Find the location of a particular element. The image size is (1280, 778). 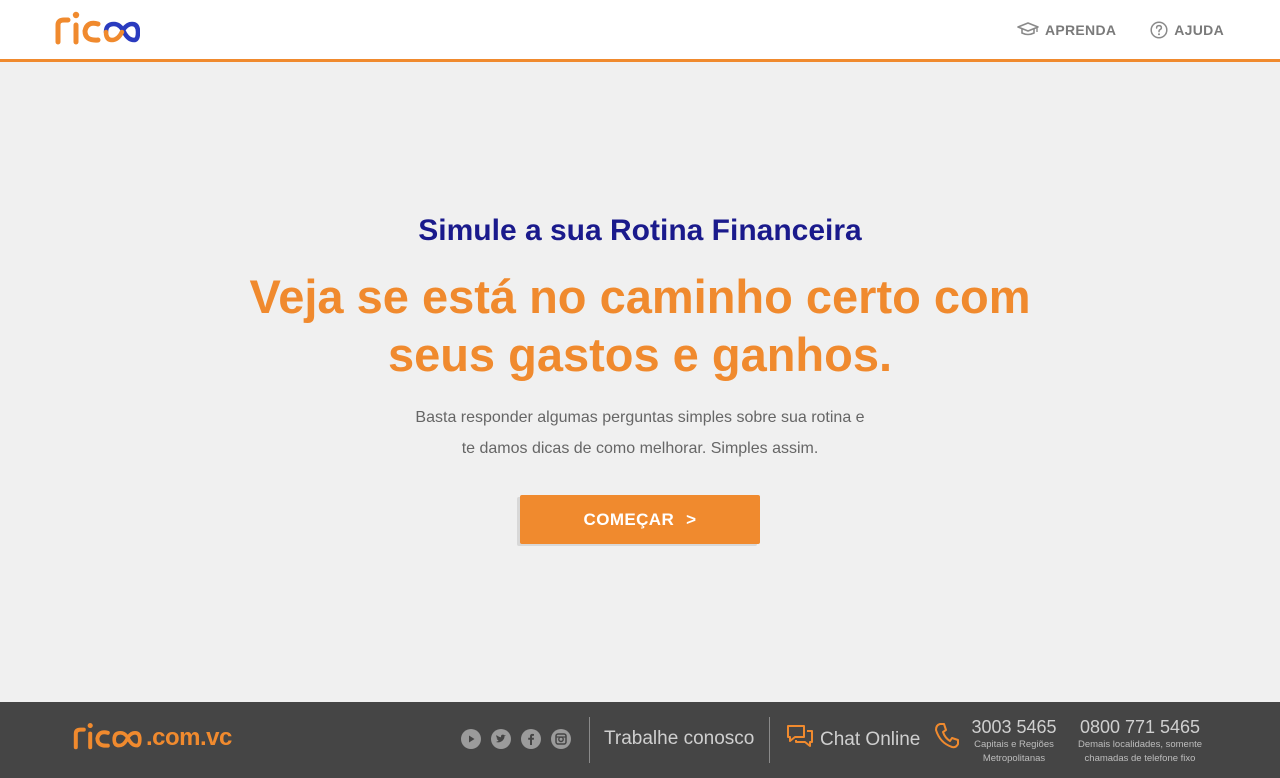

instagram-icon is located at coordinates (561, 739).